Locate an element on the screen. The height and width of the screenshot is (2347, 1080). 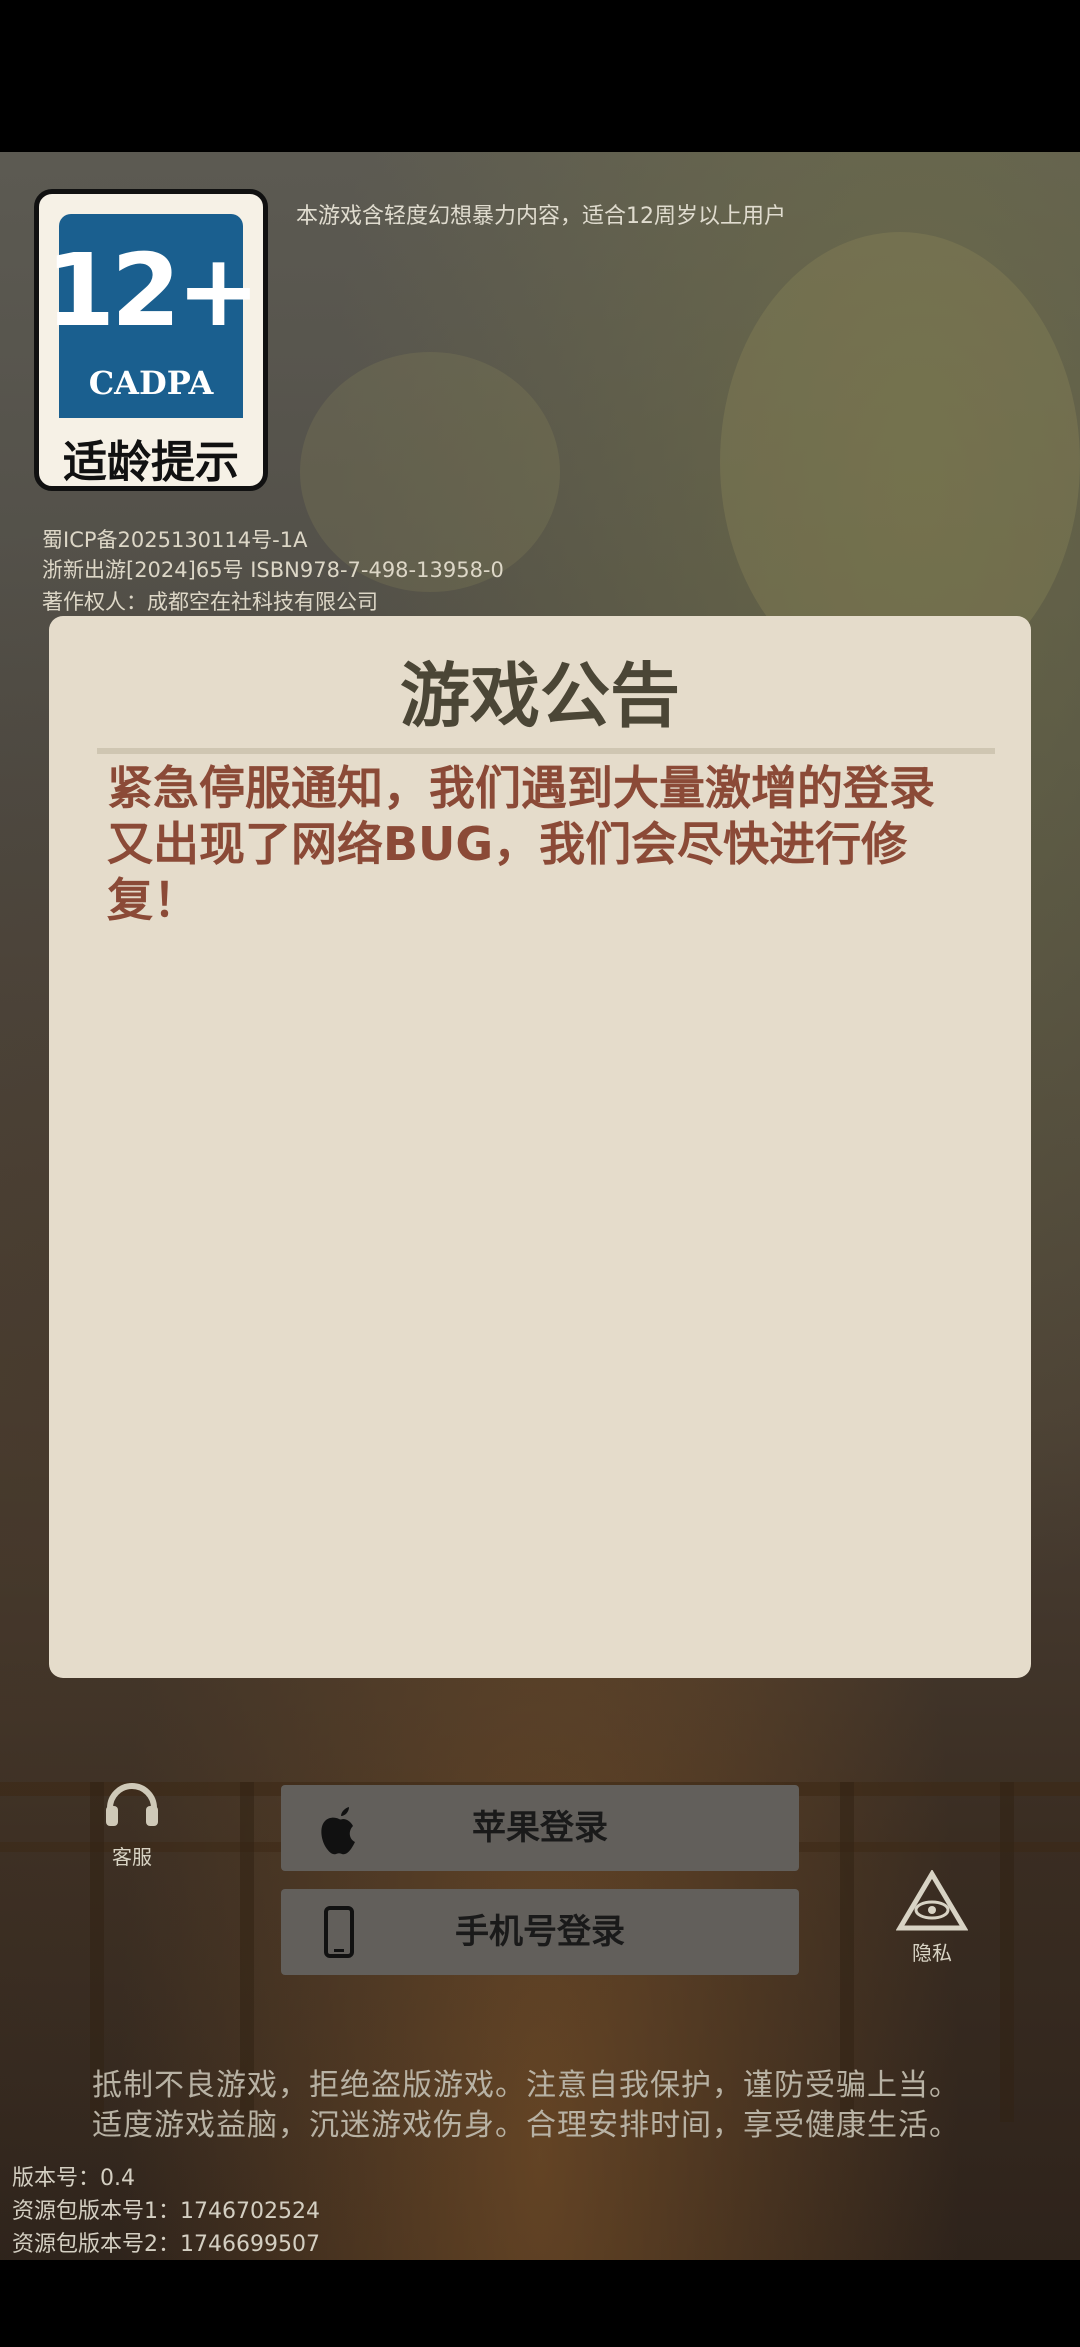
phone-login-label: 手机号登录 is located at coordinates (540, 1932).